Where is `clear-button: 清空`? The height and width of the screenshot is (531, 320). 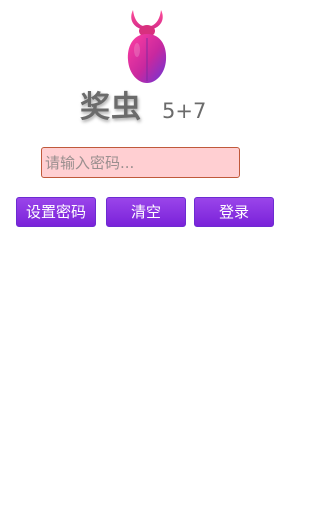 clear-button: 清空 is located at coordinates (146, 212).